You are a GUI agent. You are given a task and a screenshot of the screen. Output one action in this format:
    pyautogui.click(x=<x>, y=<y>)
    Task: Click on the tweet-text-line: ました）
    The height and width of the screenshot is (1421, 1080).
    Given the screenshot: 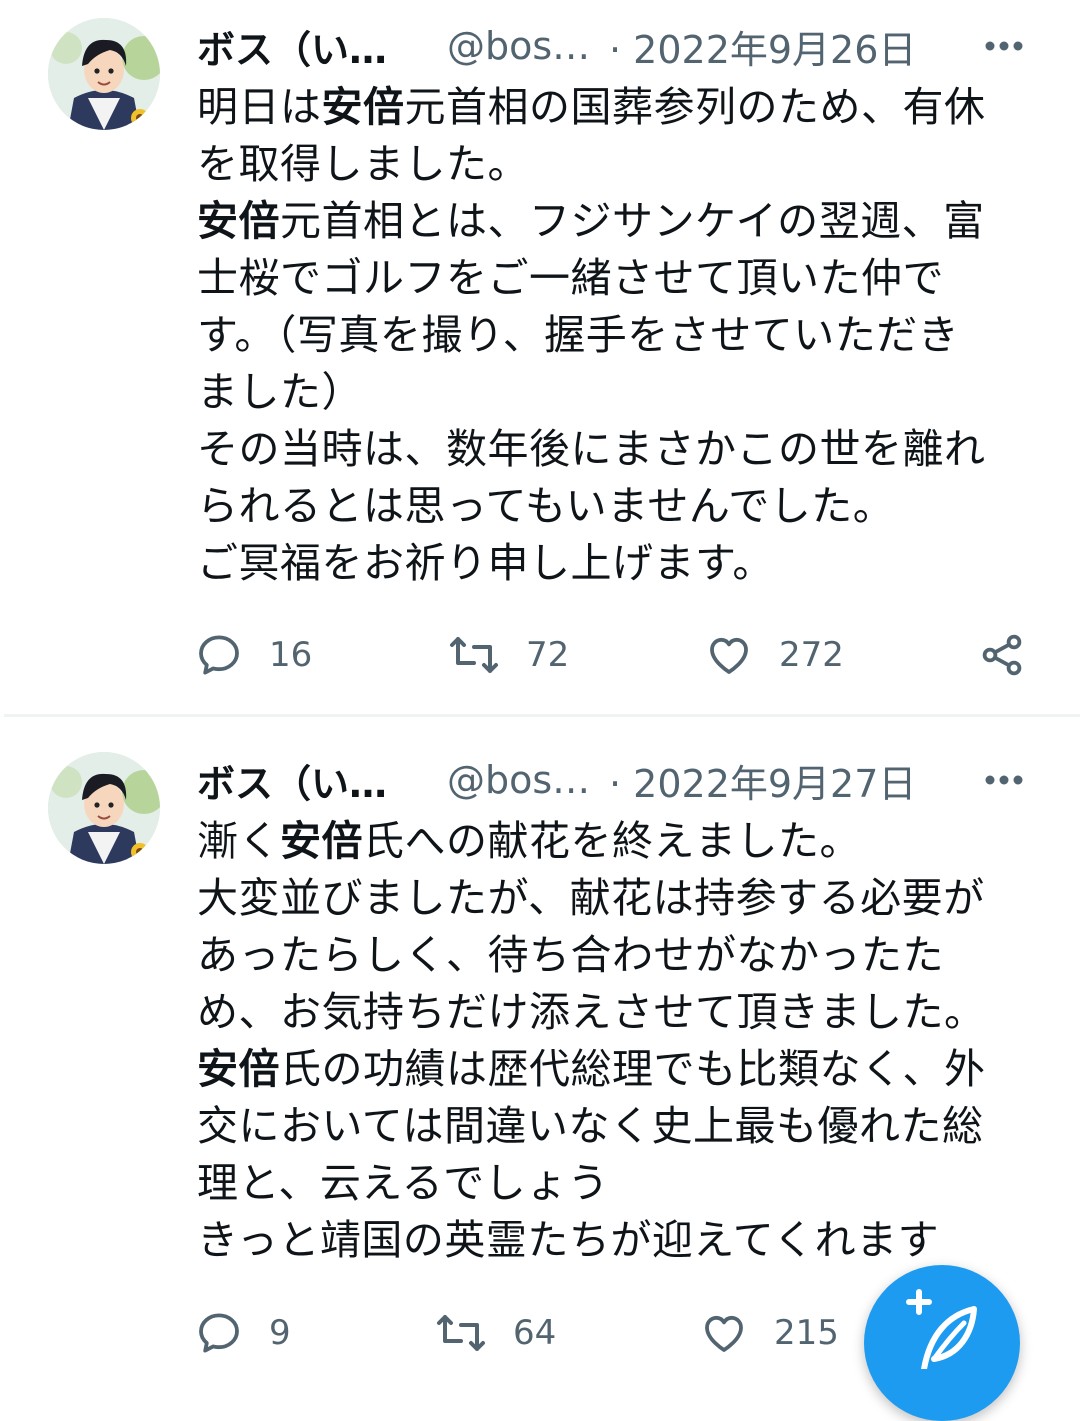 What is the action you would take?
    pyautogui.click(x=602, y=392)
    